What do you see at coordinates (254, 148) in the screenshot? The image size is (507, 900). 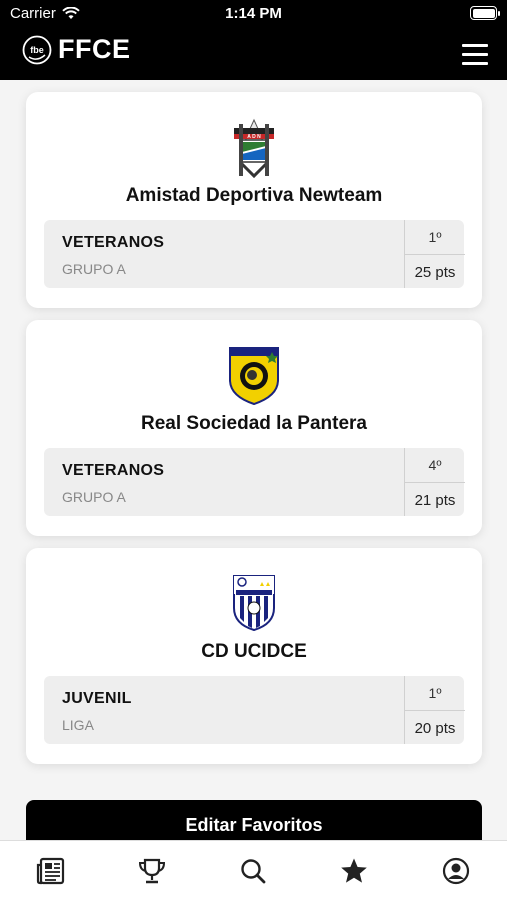 I see `newteam-crest-icon: A D N` at bounding box center [254, 148].